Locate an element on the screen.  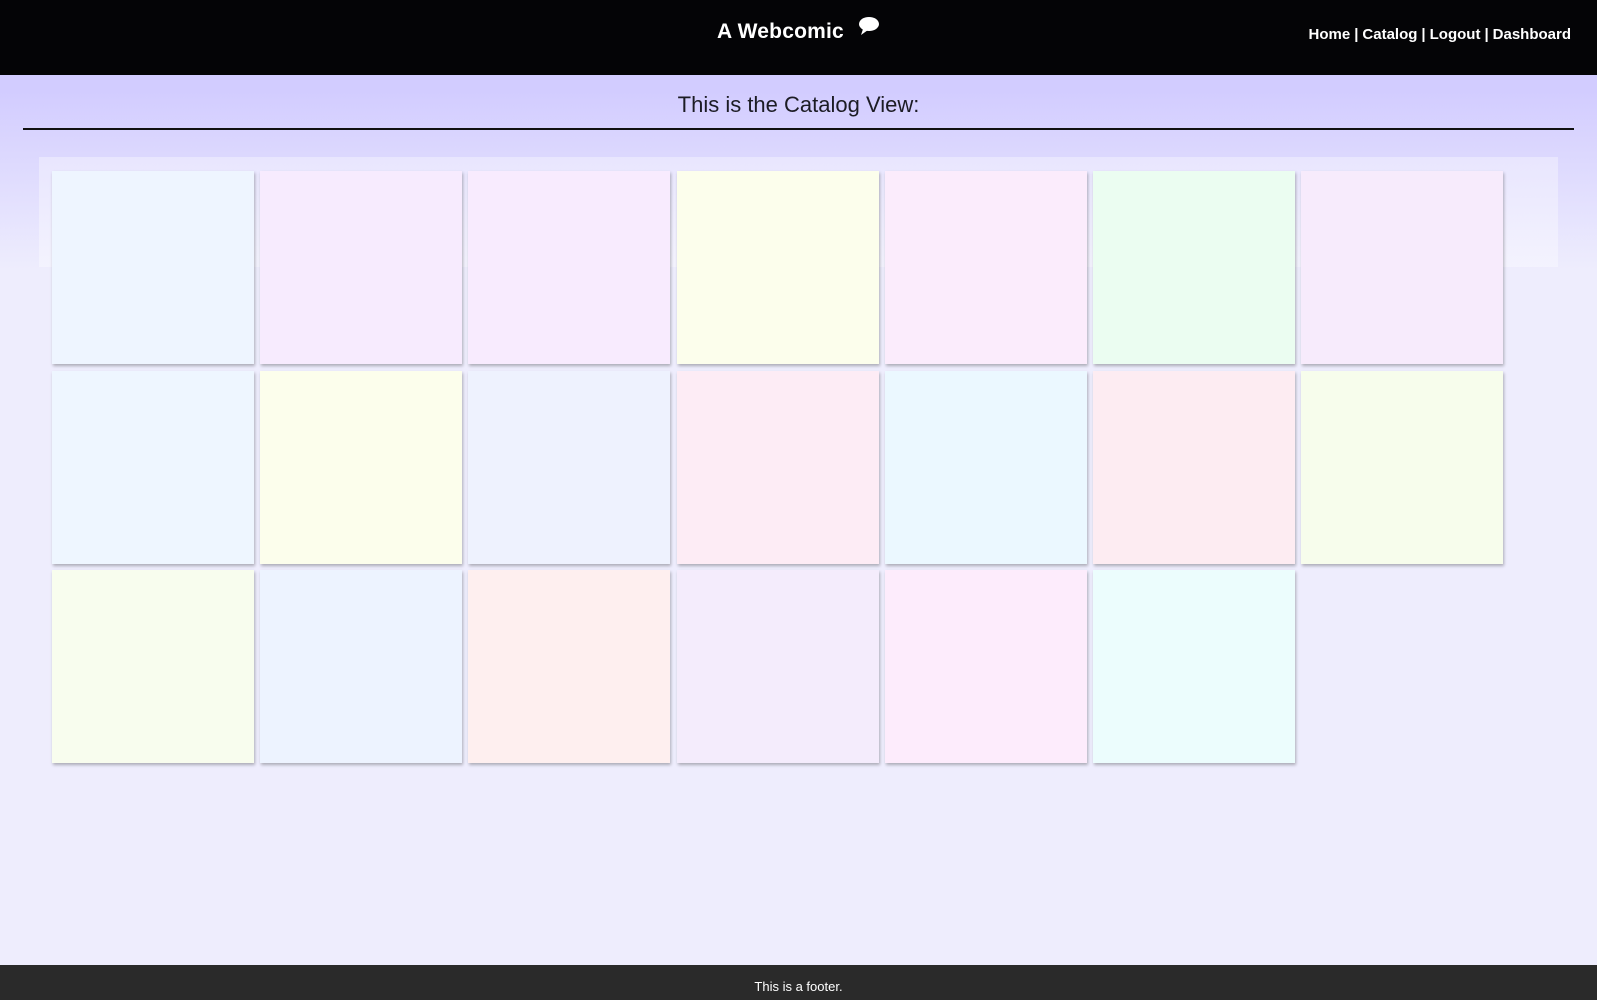
nav-home-link: Home is located at coordinates (1330, 34).